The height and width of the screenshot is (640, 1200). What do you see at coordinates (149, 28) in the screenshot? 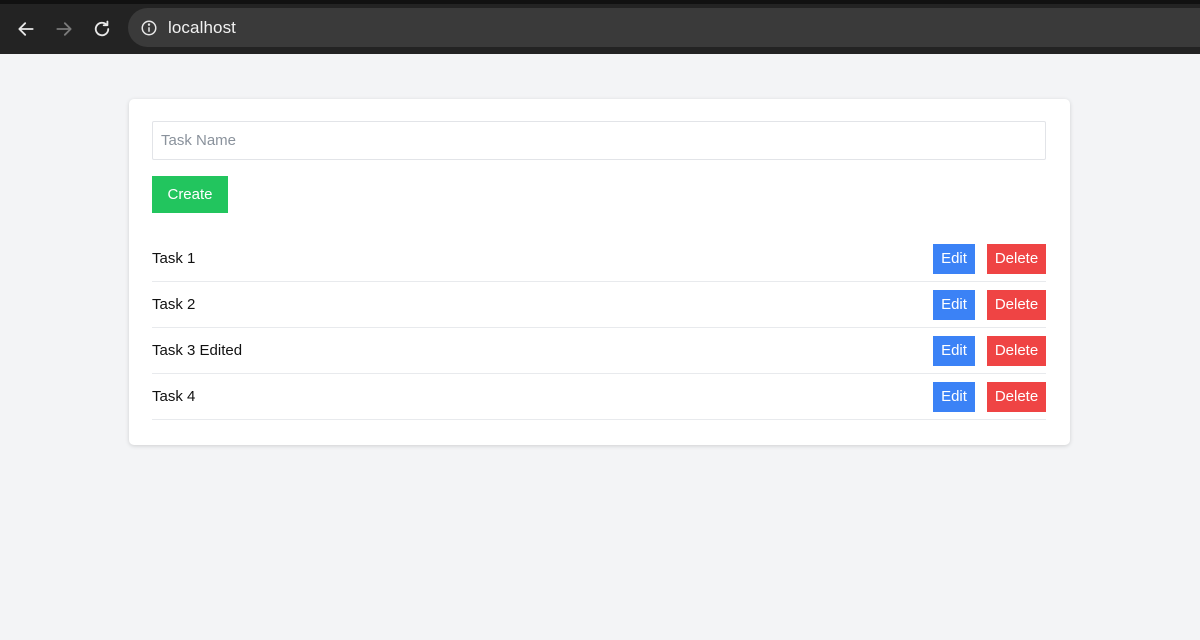
I see `info-icon` at bounding box center [149, 28].